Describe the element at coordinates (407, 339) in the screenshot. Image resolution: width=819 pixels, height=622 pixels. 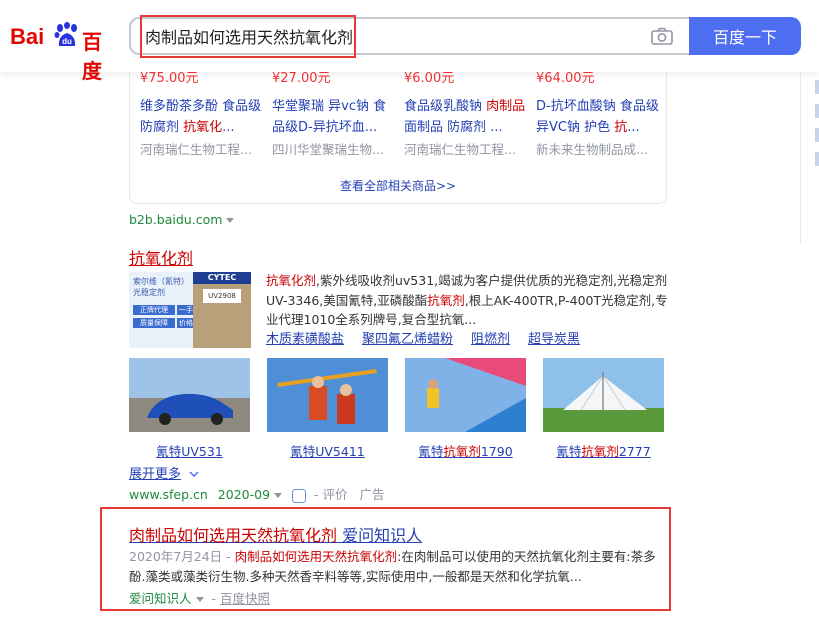
I see `ad-sitelink: 聚四氟乙烯蜡粉` at that location.